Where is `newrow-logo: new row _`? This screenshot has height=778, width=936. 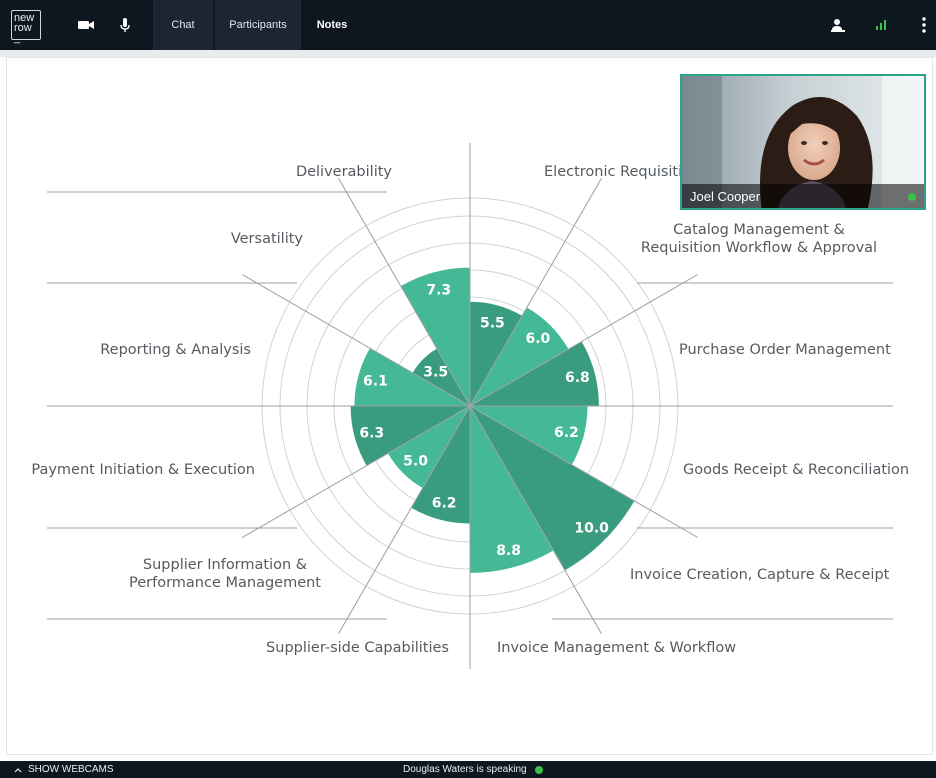
newrow-logo: new row _ is located at coordinates (26, 27).